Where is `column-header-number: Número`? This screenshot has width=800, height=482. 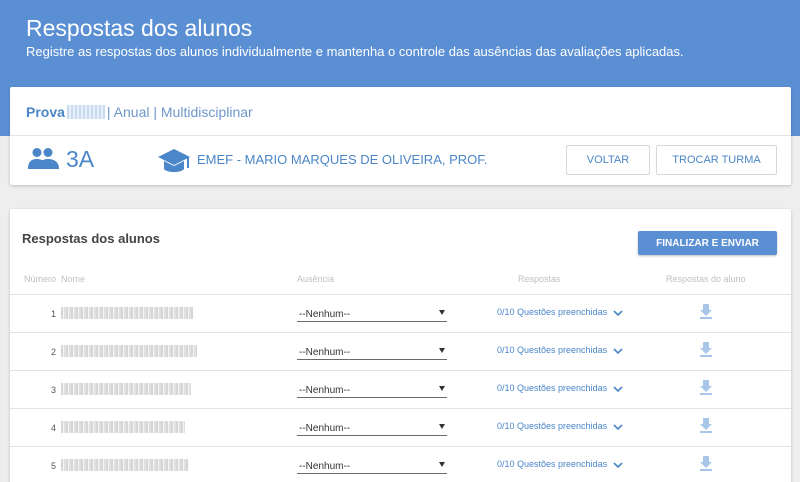 column-header-number: Número is located at coordinates (40, 279).